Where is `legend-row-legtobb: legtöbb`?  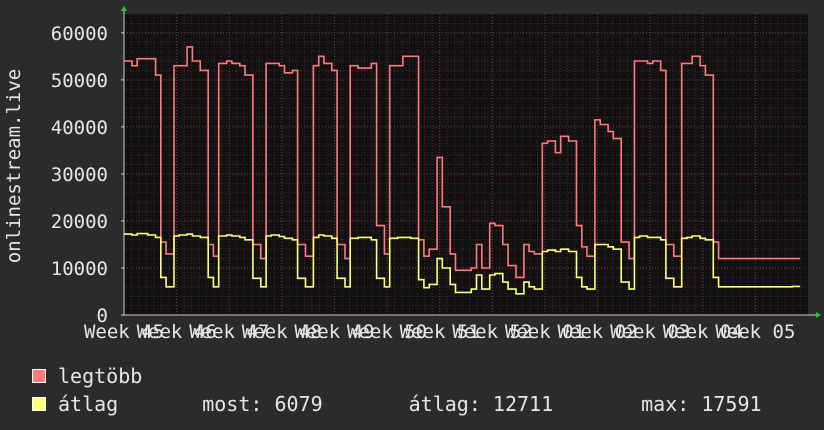
legend-row-legtobb: legtöbb is located at coordinates (422, 376).